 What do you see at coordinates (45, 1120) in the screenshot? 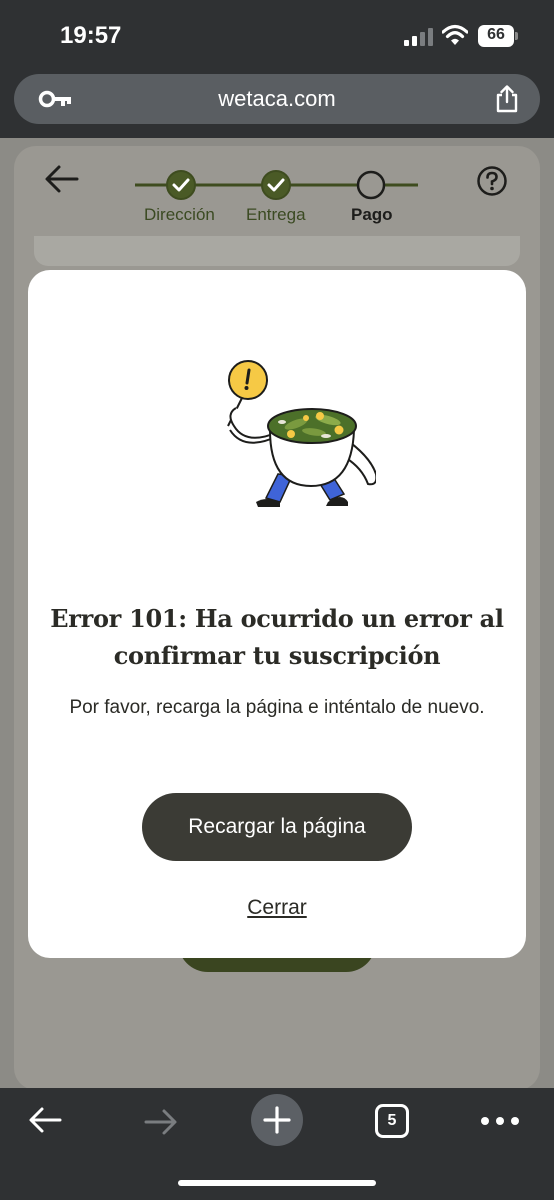
I see `back-icon` at bounding box center [45, 1120].